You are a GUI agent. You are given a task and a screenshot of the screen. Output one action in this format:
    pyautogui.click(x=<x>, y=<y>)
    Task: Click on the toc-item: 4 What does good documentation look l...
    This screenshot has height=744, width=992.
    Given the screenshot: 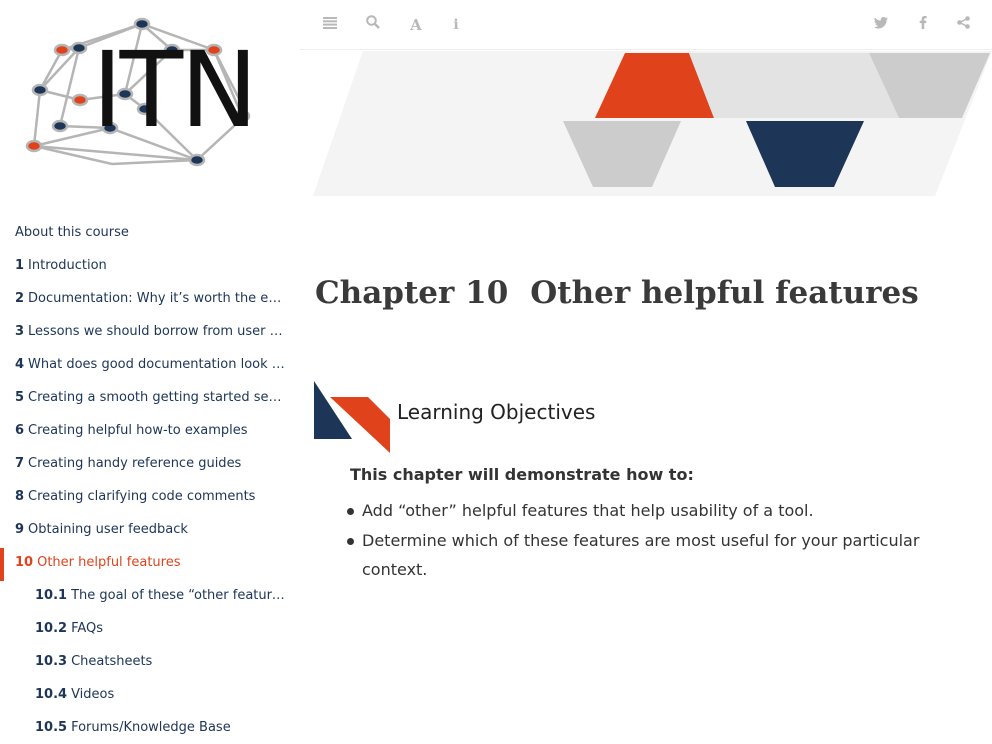 What is the action you would take?
    pyautogui.click(x=150, y=366)
    